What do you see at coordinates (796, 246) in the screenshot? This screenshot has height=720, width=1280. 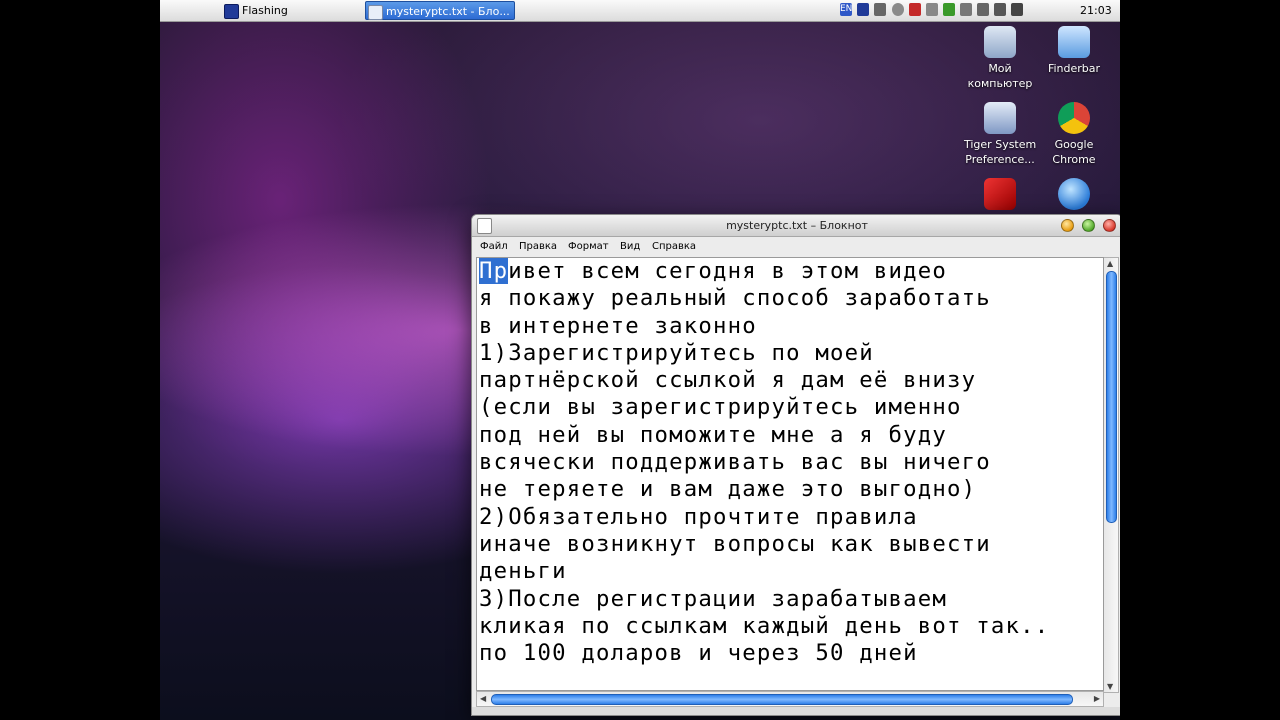 I see `menu-bar: Файл Правка Формат Вид Справка` at bounding box center [796, 246].